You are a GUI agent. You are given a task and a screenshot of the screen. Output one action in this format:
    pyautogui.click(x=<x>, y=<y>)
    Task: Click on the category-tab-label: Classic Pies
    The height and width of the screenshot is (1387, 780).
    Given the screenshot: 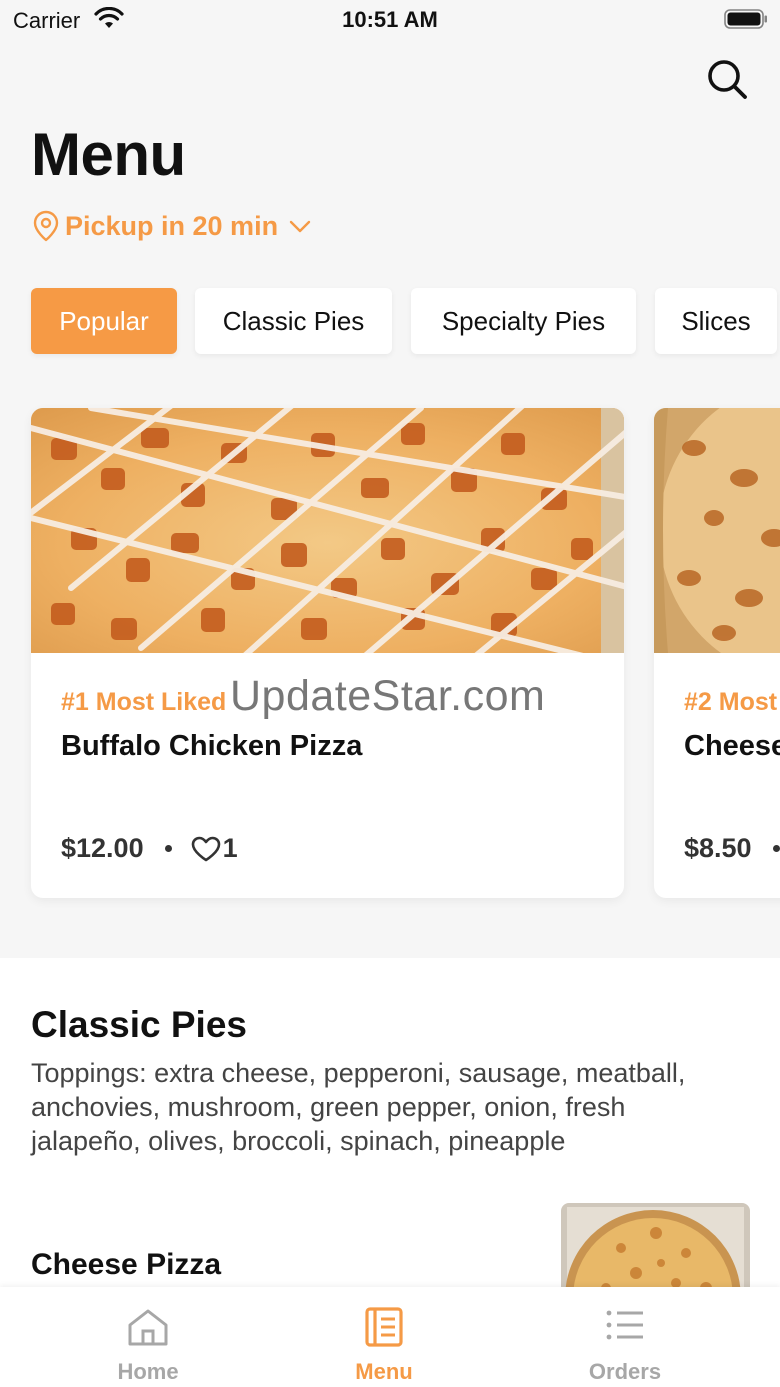 What is the action you would take?
    pyautogui.click(x=293, y=320)
    